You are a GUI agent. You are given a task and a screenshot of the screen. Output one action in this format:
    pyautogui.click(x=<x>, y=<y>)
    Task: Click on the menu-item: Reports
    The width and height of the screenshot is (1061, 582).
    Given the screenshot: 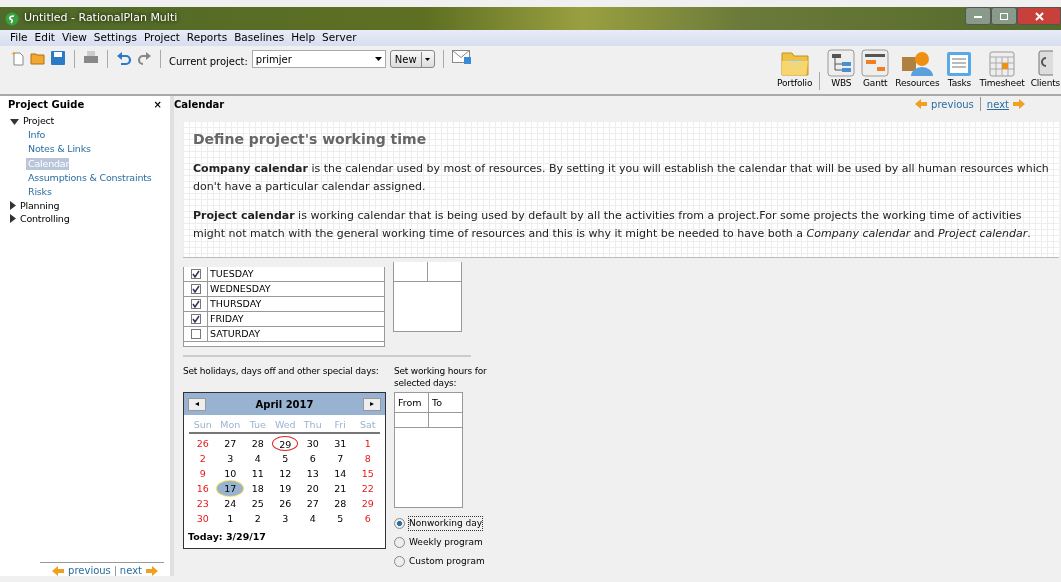 What is the action you would take?
    pyautogui.click(x=207, y=38)
    